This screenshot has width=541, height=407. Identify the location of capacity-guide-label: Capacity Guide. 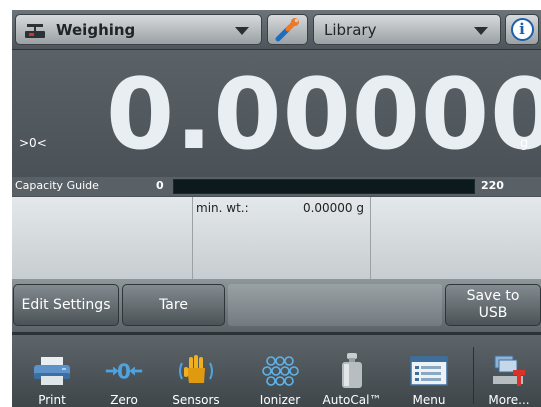
(57, 185).